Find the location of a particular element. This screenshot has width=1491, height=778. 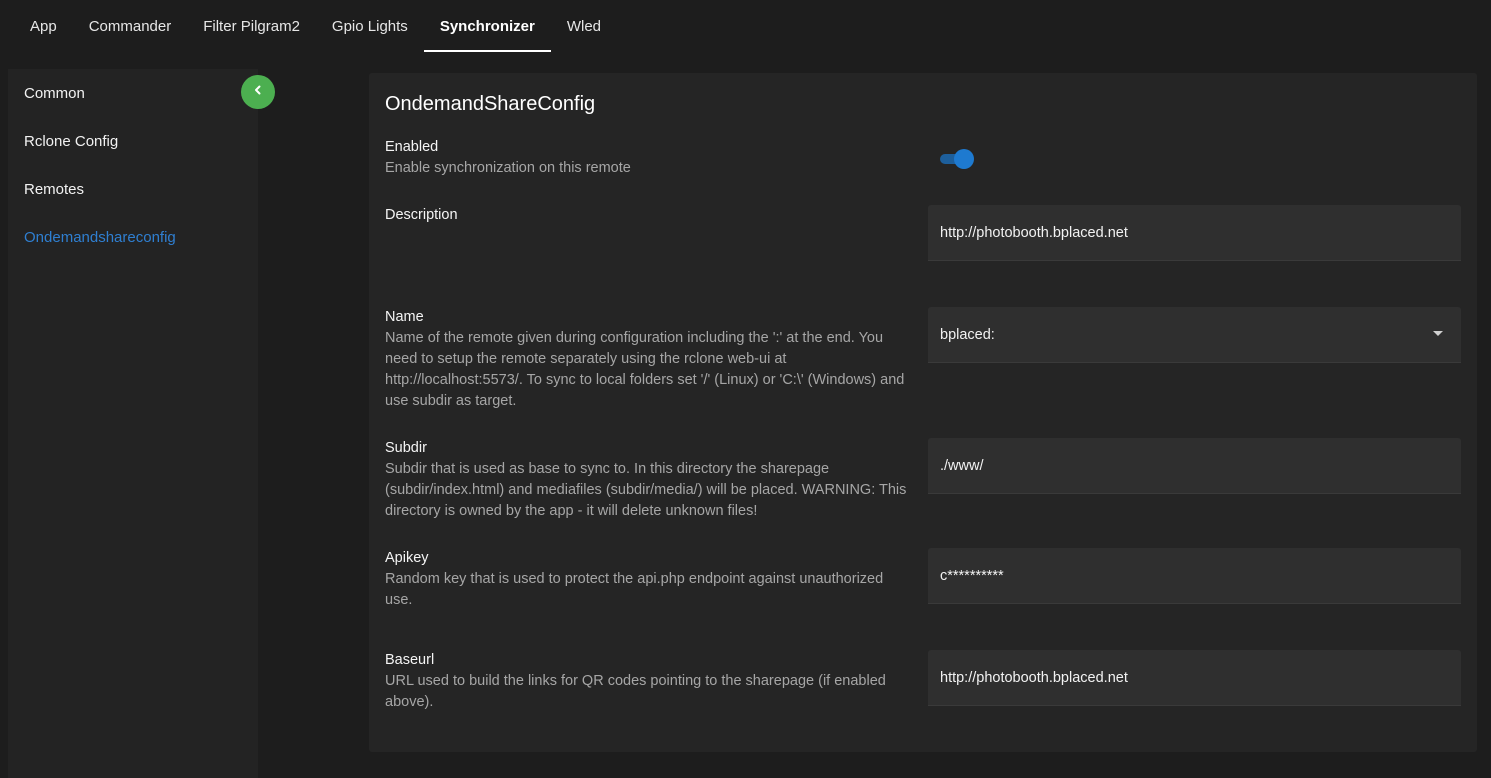

tab-filter-pilgram2: Filter Pilgram2 is located at coordinates (251, 26).